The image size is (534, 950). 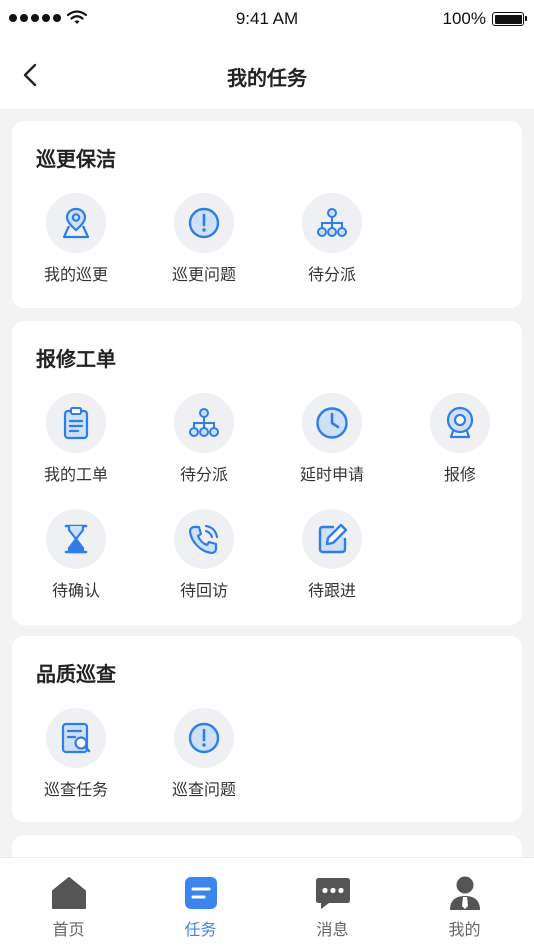 I want to click on tab-home: 首页, so click(x=68, y=904).